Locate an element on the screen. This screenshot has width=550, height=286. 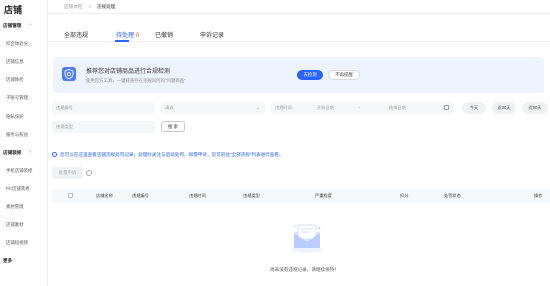
search-button: 搜 索 is located at coordinates (173, 126).